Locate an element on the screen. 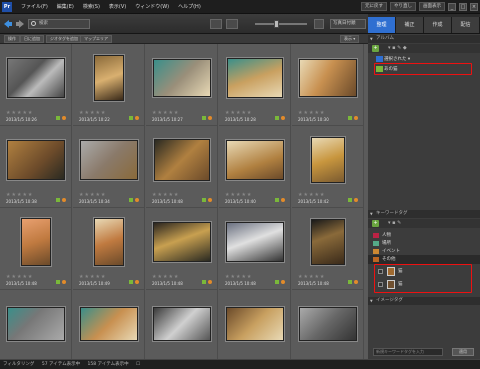  new-tag-input: 新規キーワードタグを入力 is located at coordinates (408, 352).